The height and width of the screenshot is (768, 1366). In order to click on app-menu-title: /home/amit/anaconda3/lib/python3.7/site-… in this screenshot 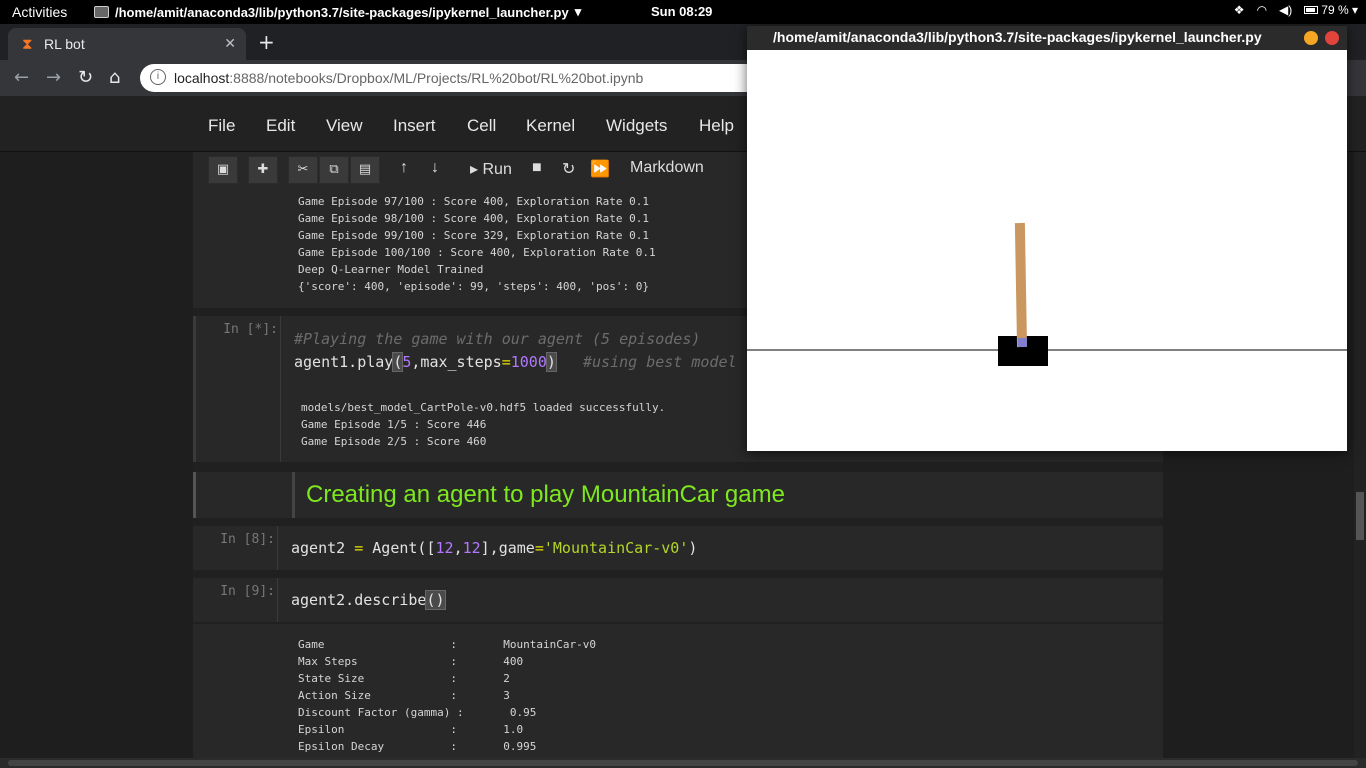, I will do `click(342, 12)`.